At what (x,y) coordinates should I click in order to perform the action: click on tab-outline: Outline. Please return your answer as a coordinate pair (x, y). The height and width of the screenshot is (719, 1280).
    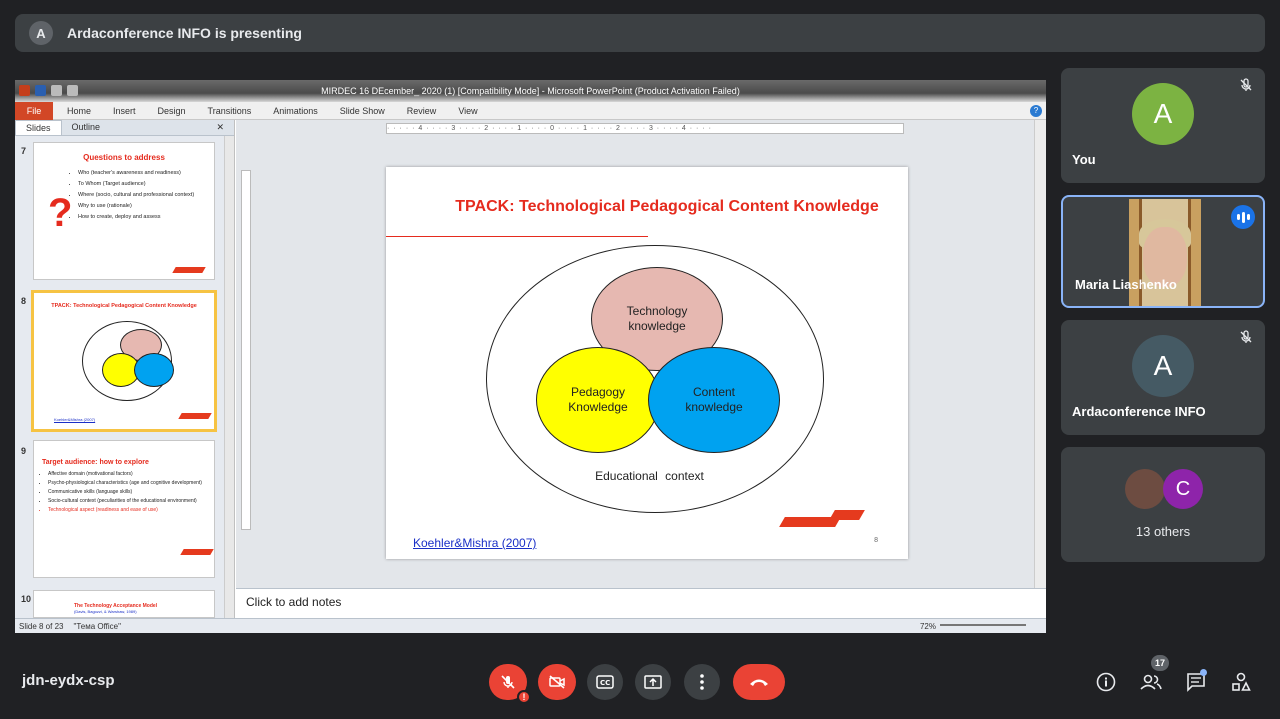
    Looking at the image, I should click on (86, 127).